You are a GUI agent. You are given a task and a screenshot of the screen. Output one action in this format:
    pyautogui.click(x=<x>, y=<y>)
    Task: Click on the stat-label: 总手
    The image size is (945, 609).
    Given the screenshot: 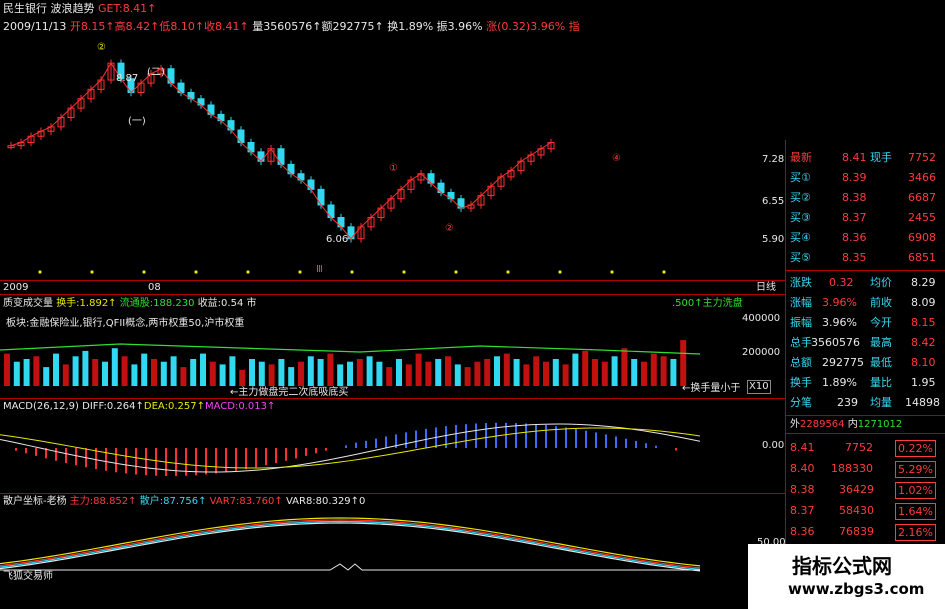 What is the action you would take?
    pyautogui.click(x=801, y=342)
    